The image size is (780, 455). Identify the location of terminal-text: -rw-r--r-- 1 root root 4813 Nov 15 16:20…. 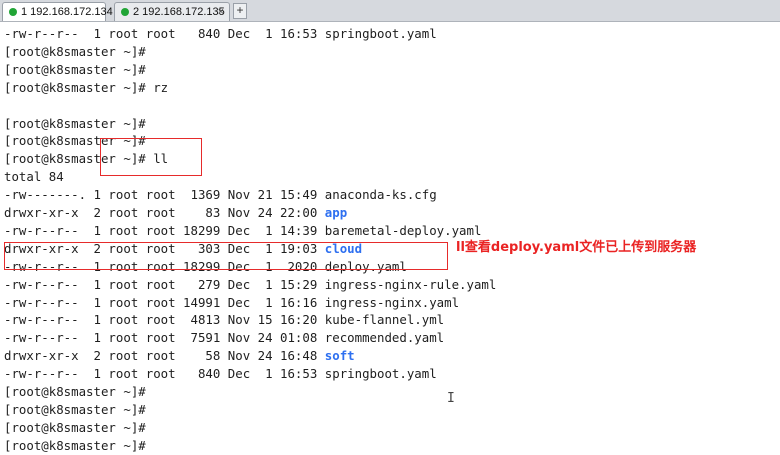
(224, 320).